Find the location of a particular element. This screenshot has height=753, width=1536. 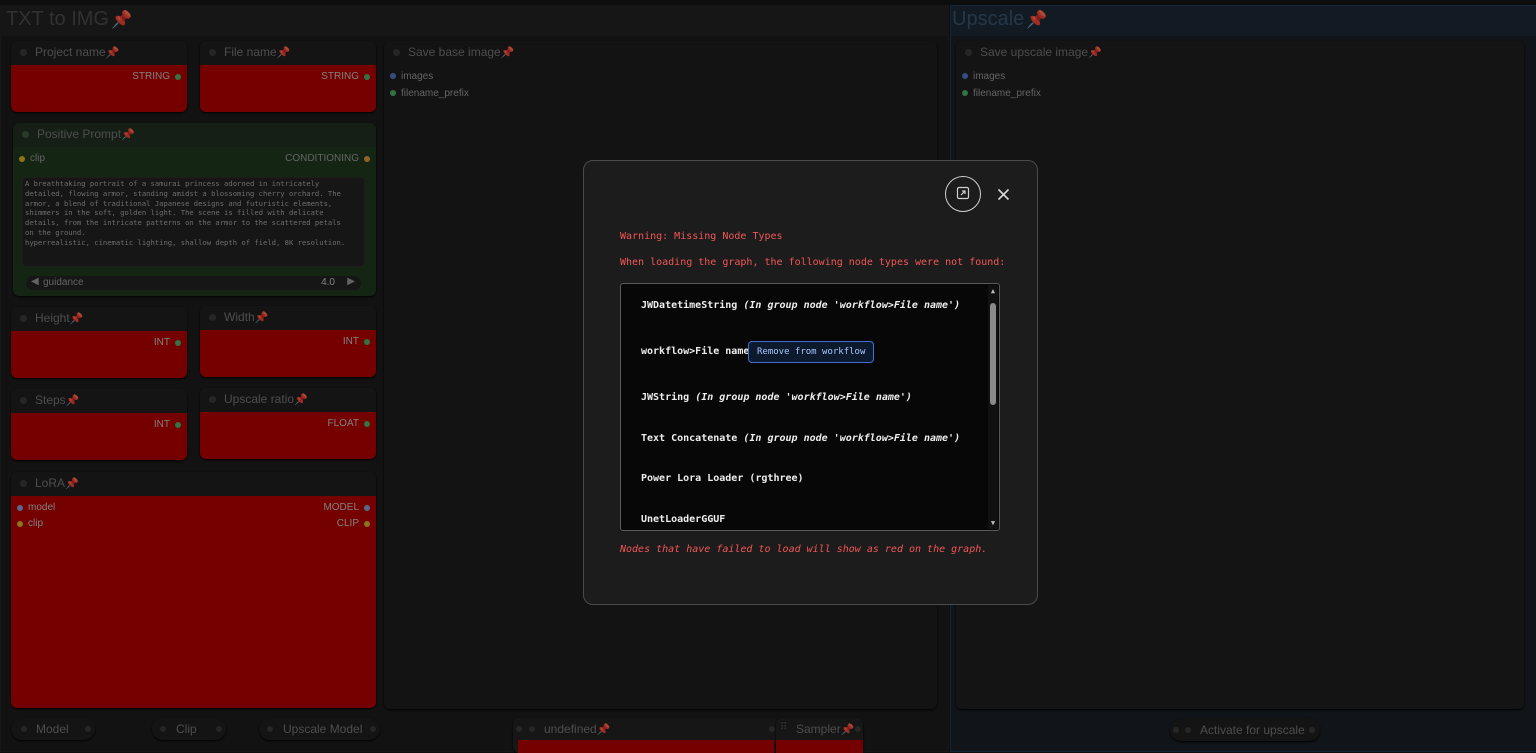

maximize-button is located at coordinates (963, 194).